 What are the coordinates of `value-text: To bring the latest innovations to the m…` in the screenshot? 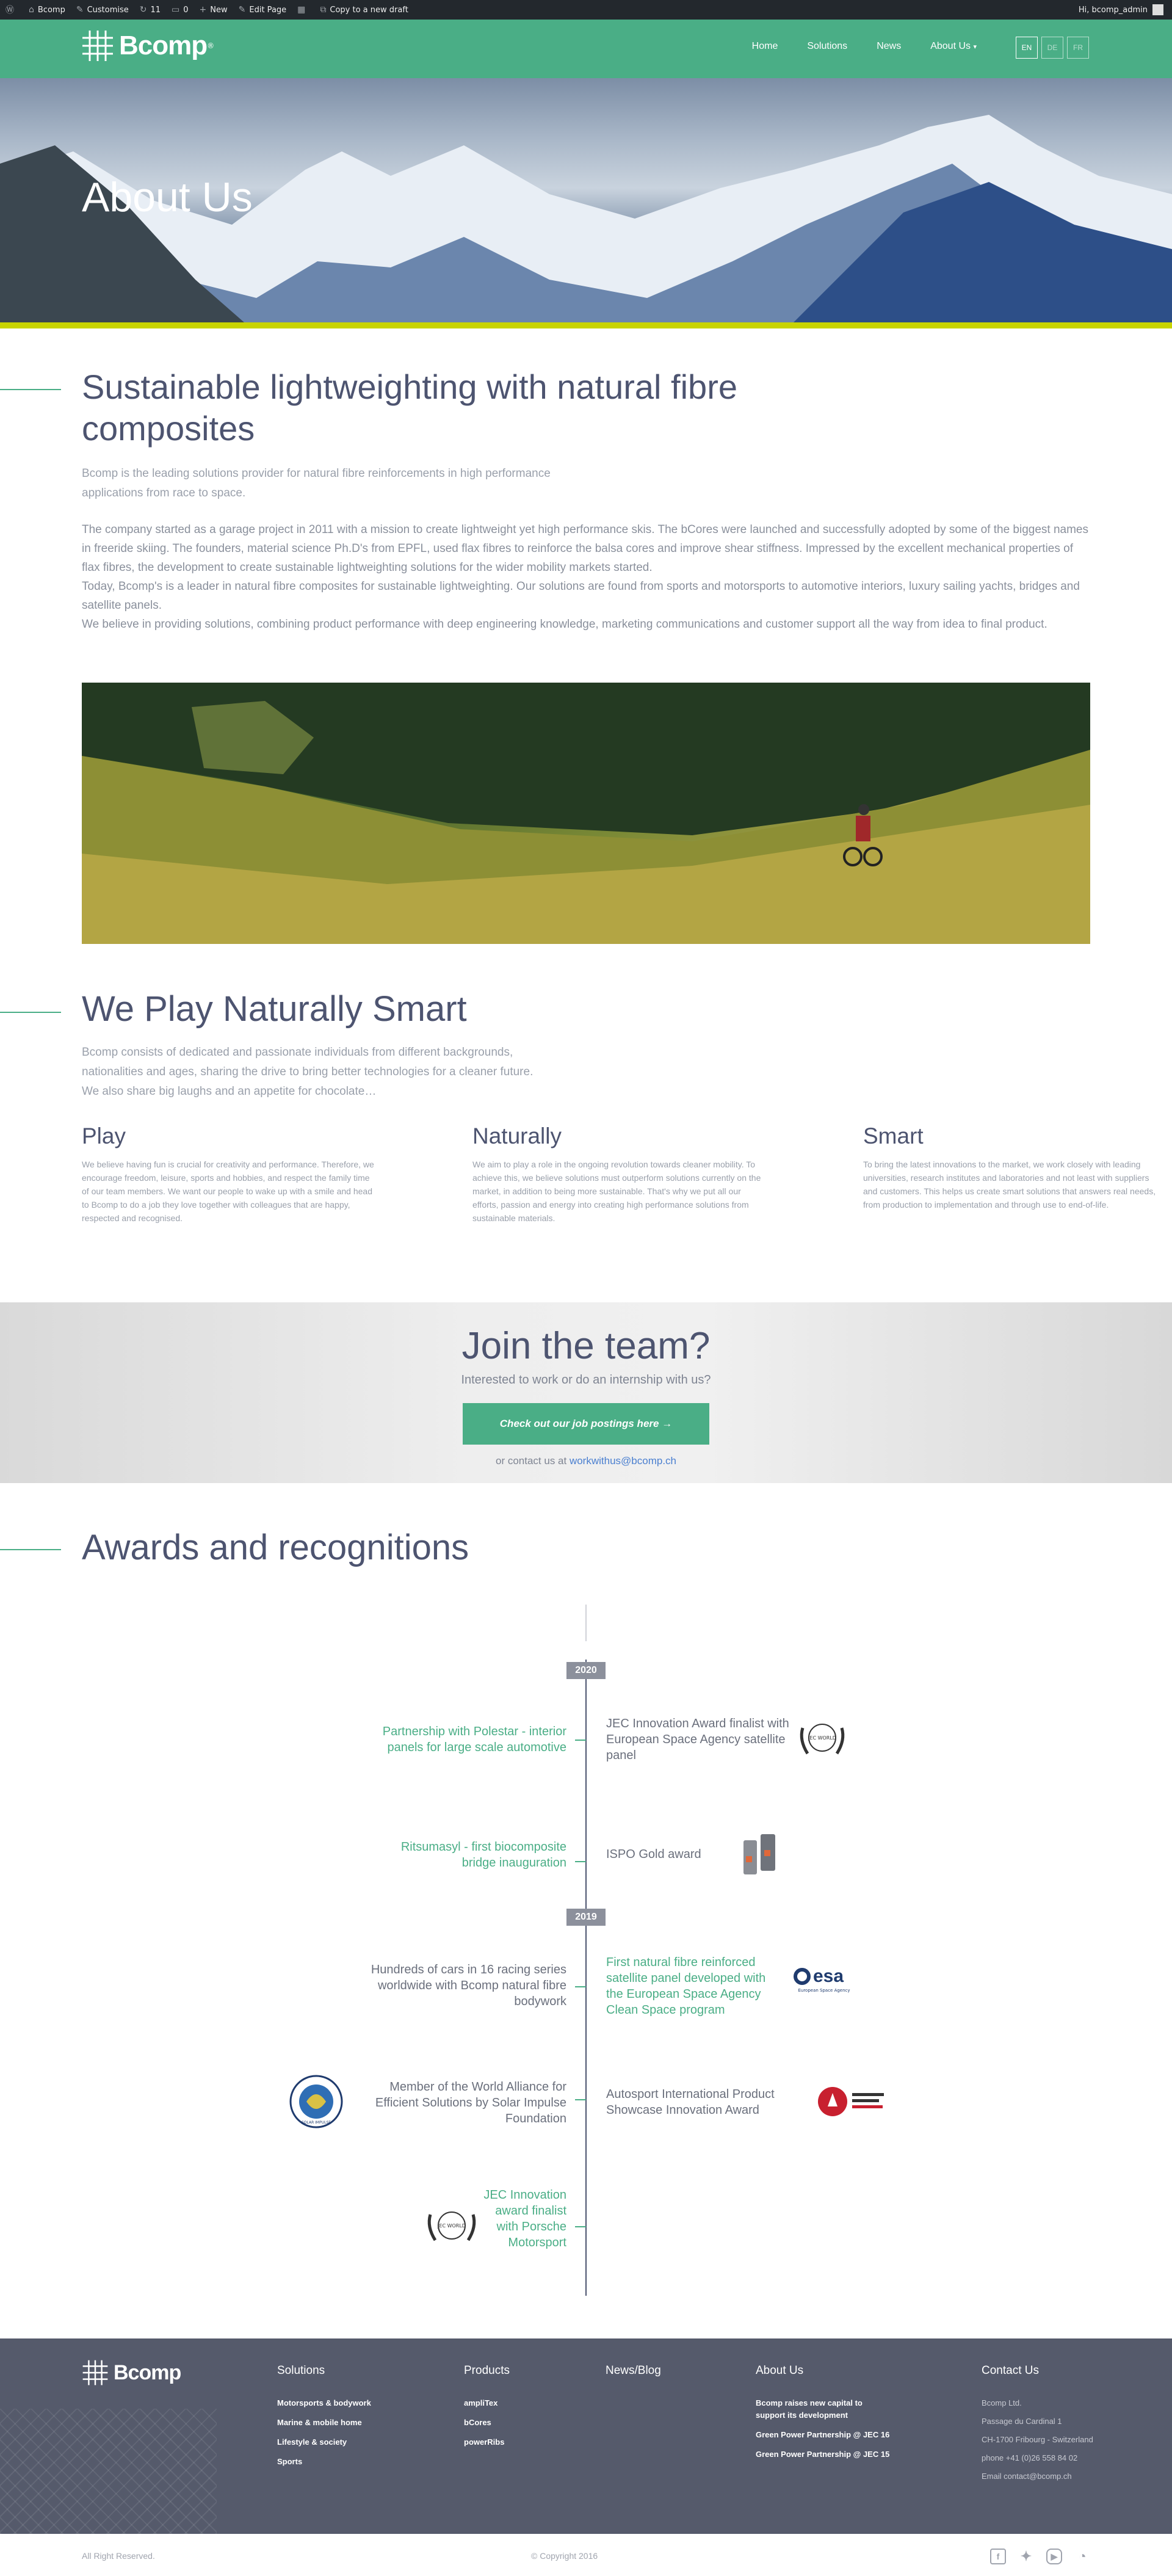 It's located at (1009, 1184).